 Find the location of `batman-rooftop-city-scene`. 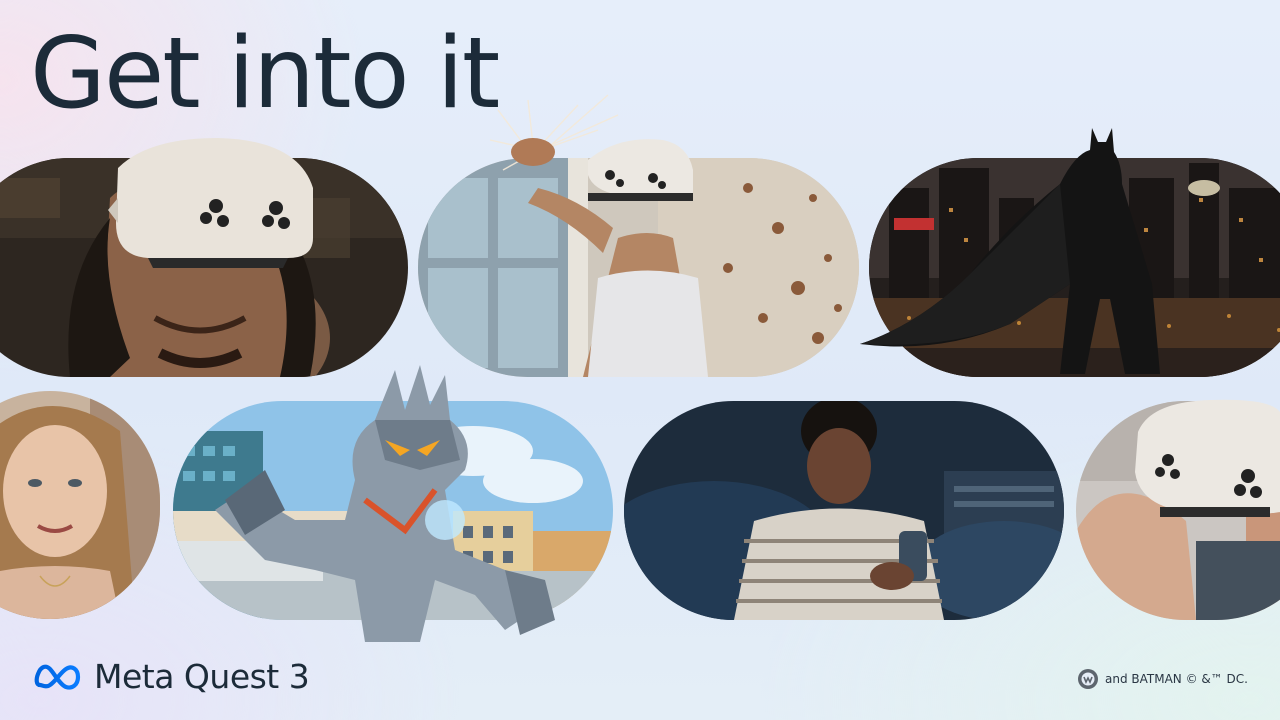

batman-rooftop-city-scene is located at coordinates (1074, 267).